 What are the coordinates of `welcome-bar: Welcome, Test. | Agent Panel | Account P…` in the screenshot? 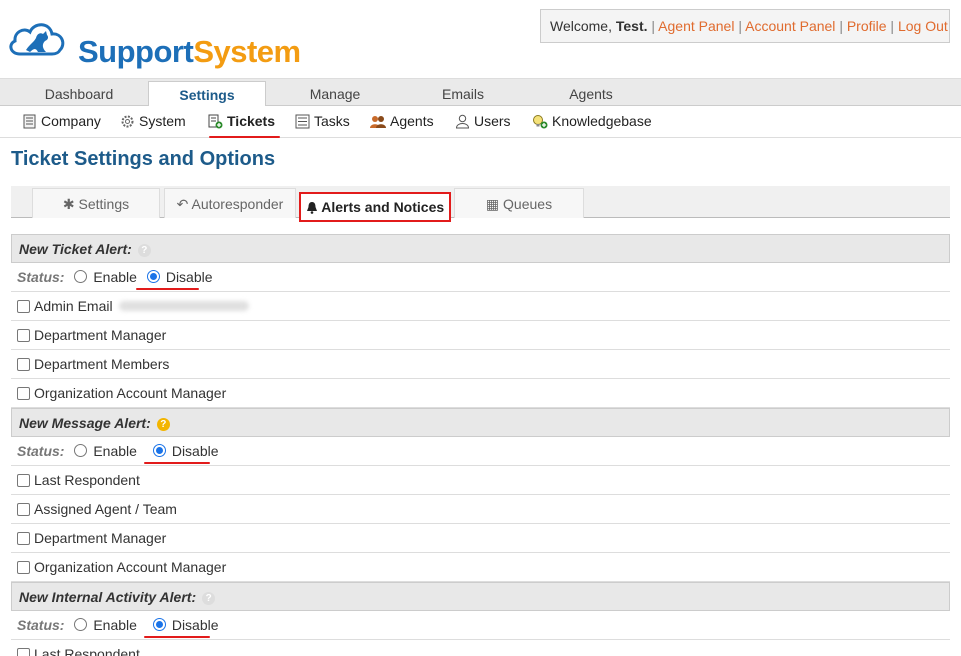 It's located at (745, 26).